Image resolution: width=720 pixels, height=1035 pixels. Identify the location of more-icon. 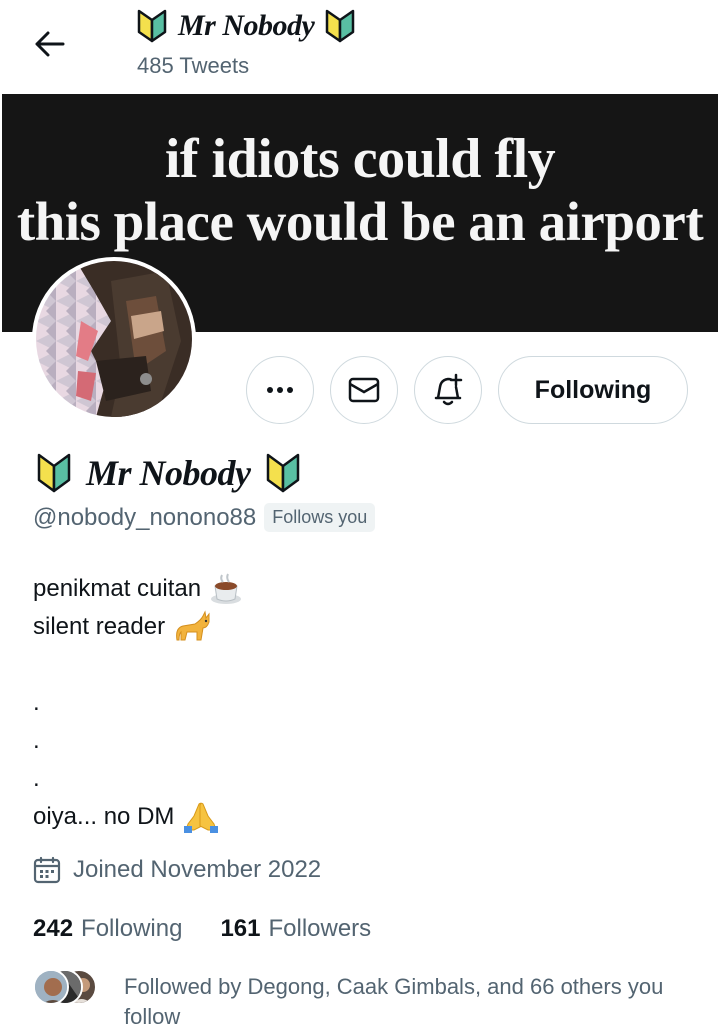
(280, 390).